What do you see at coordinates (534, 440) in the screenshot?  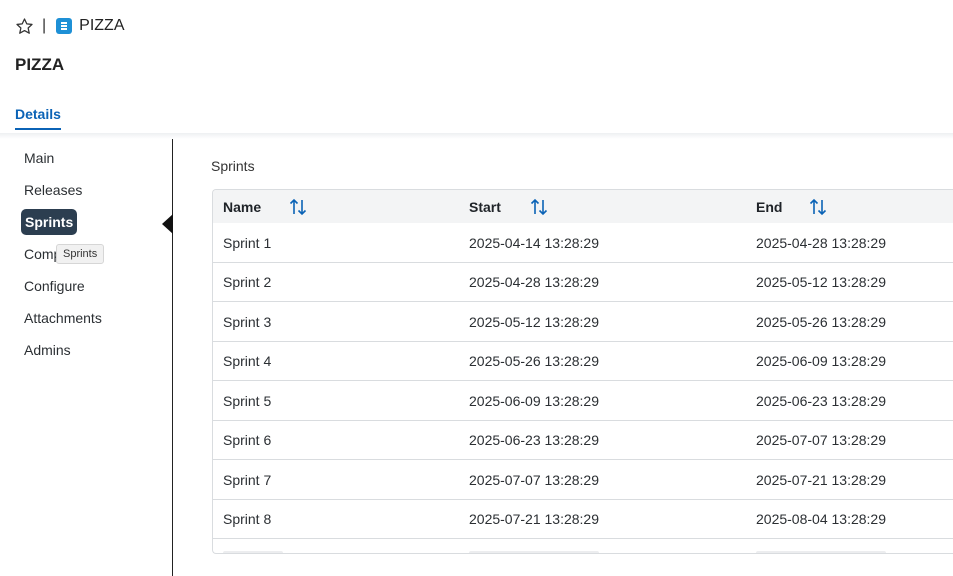 I see `cell-start: 2025-06-23 13:28:29` at bounding box center [534, 440].